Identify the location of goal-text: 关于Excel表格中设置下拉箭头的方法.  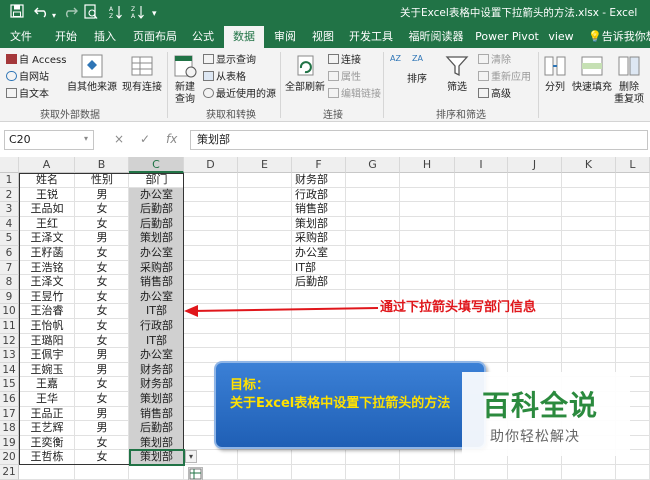
(340, 403).